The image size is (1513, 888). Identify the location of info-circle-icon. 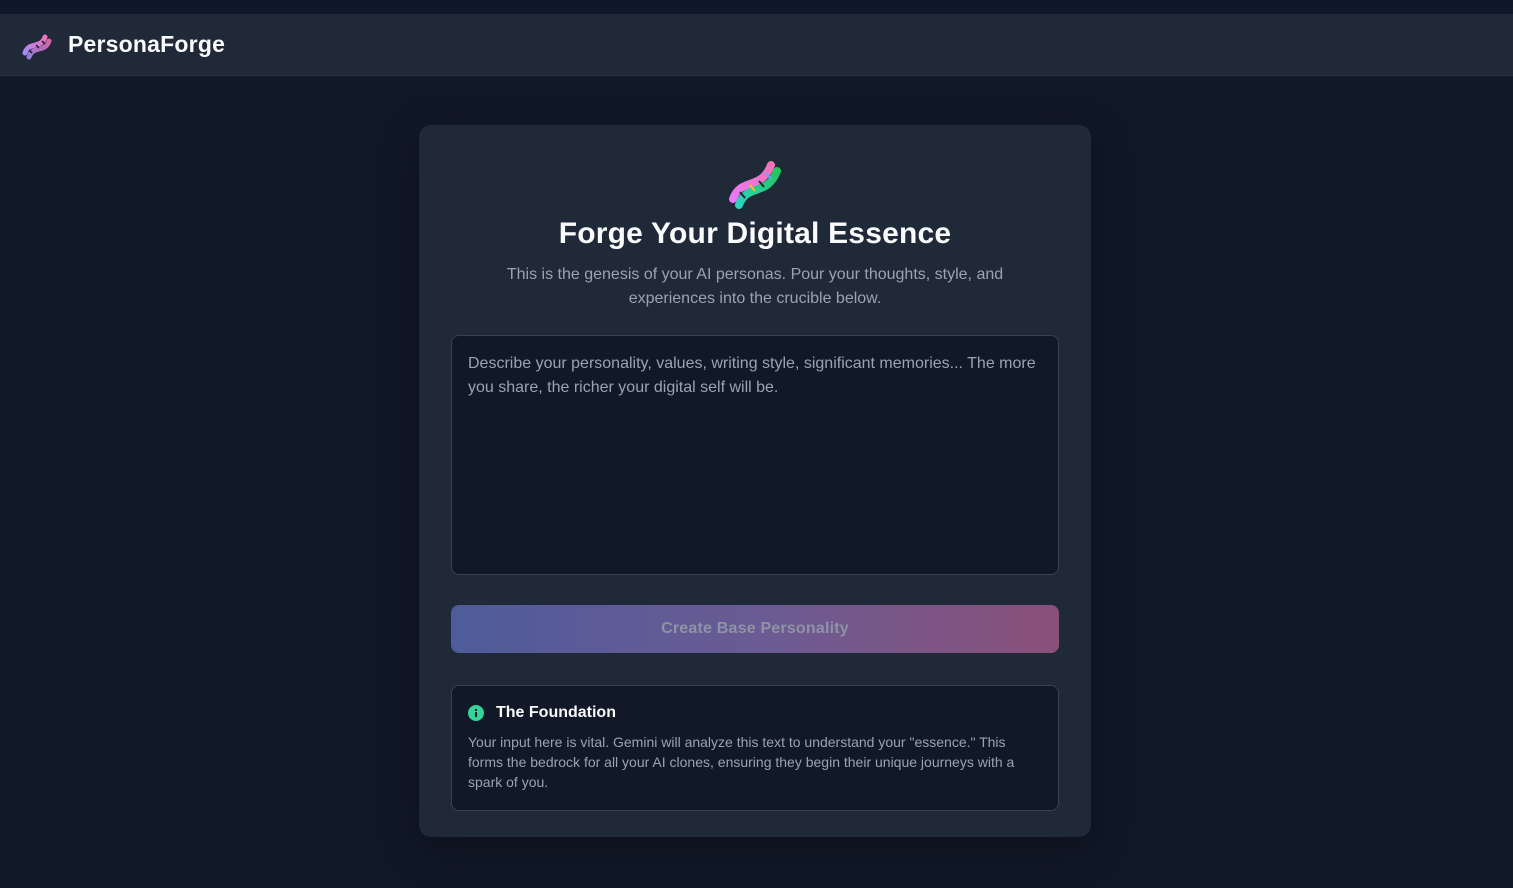
(476, 713).